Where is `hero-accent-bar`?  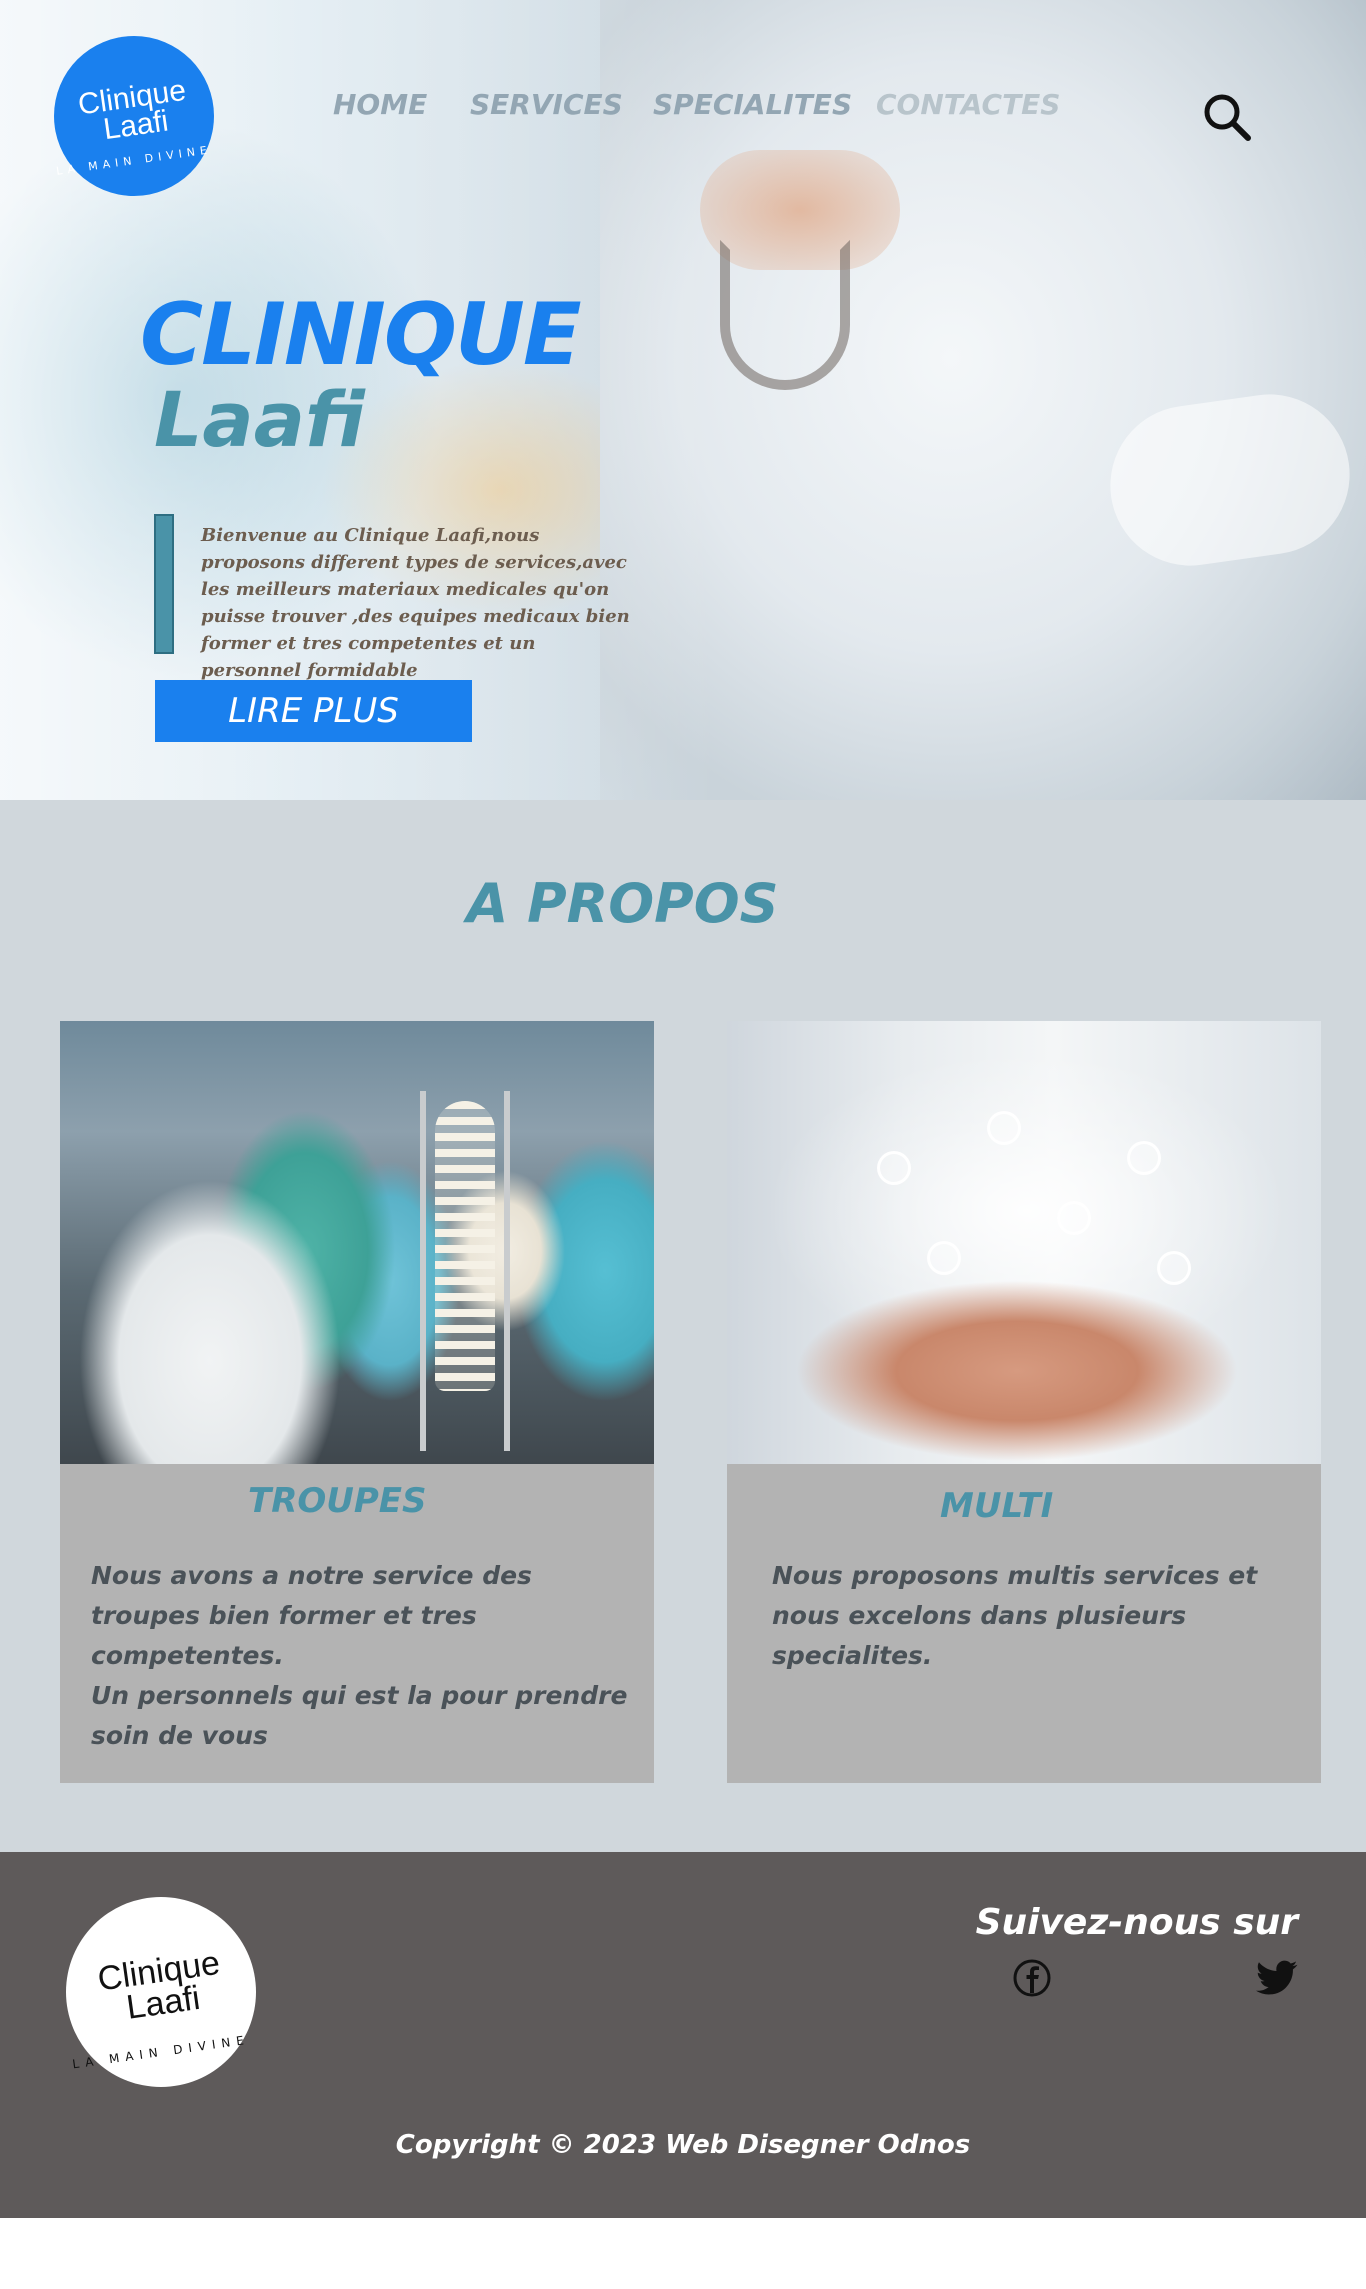 hero-accent-bar is located at coordinates (164, 584).